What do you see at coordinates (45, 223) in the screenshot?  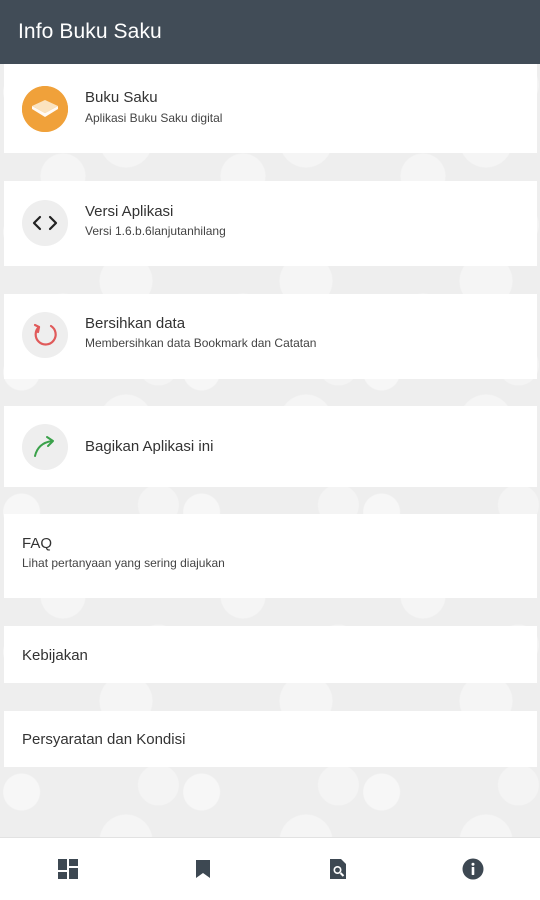 I see `code-icon` at bounding box center [45, 223].